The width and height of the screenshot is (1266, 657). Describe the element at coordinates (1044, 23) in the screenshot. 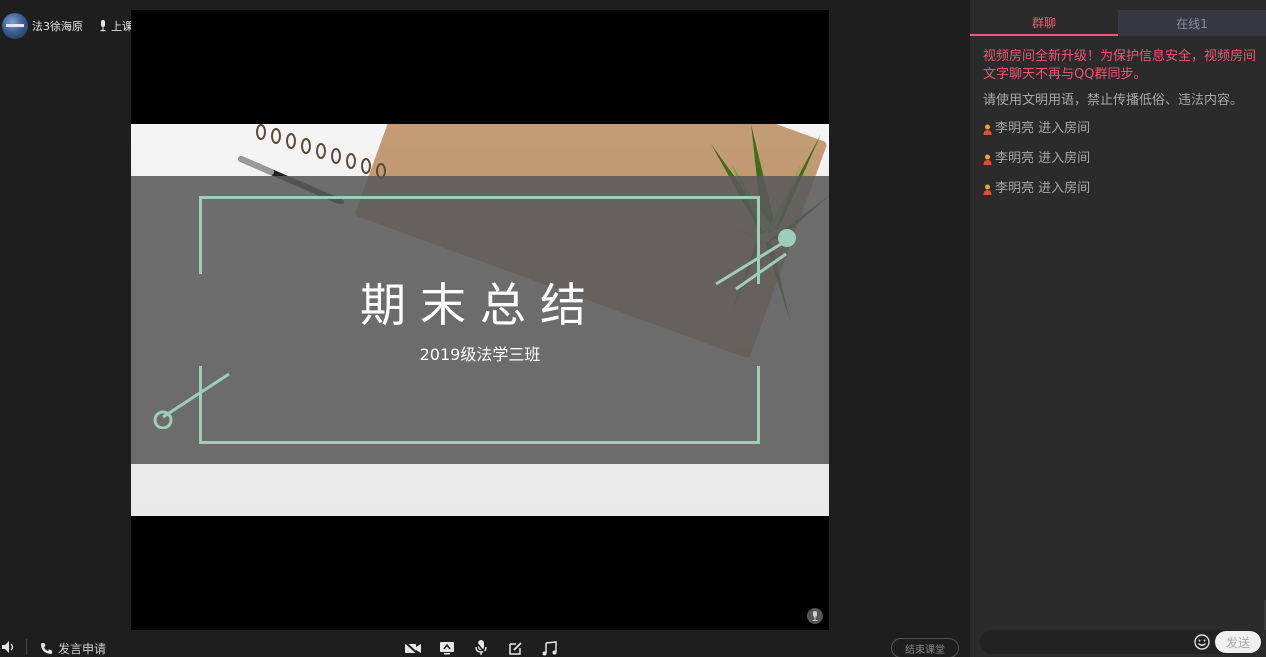

I see `tab-group-chat: 群聊` at that location.